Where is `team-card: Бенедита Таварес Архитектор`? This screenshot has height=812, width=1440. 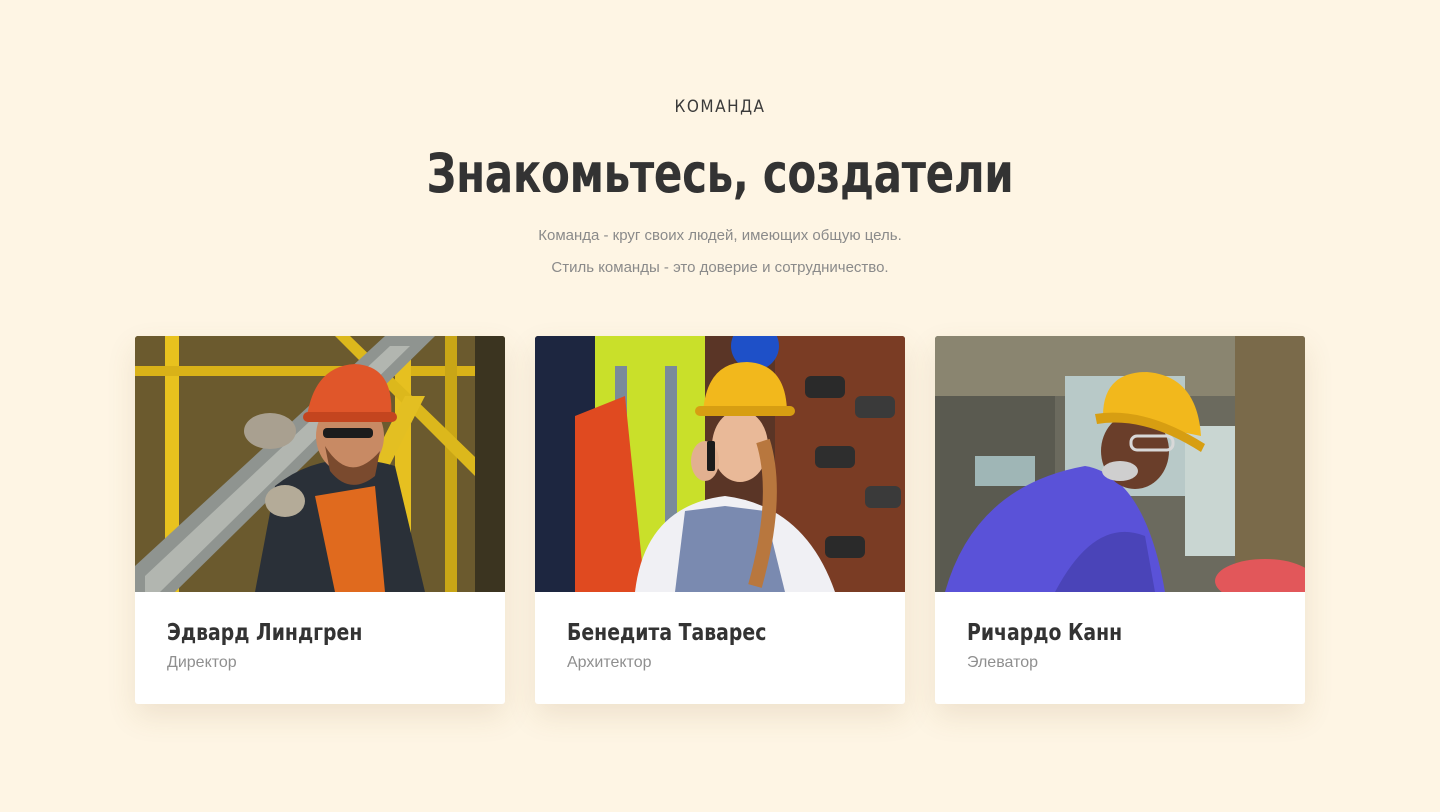 team-card: Бенедита Таварес Архитектор is located at coordinates (720, 520).